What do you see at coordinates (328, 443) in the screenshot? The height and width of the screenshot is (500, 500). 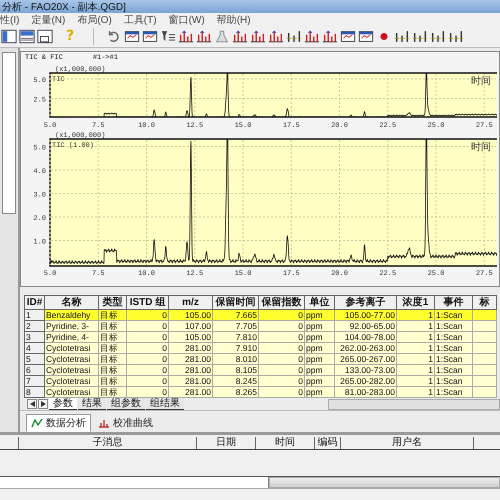 I see `column-header: 编码` at bounding box center [328, 443].